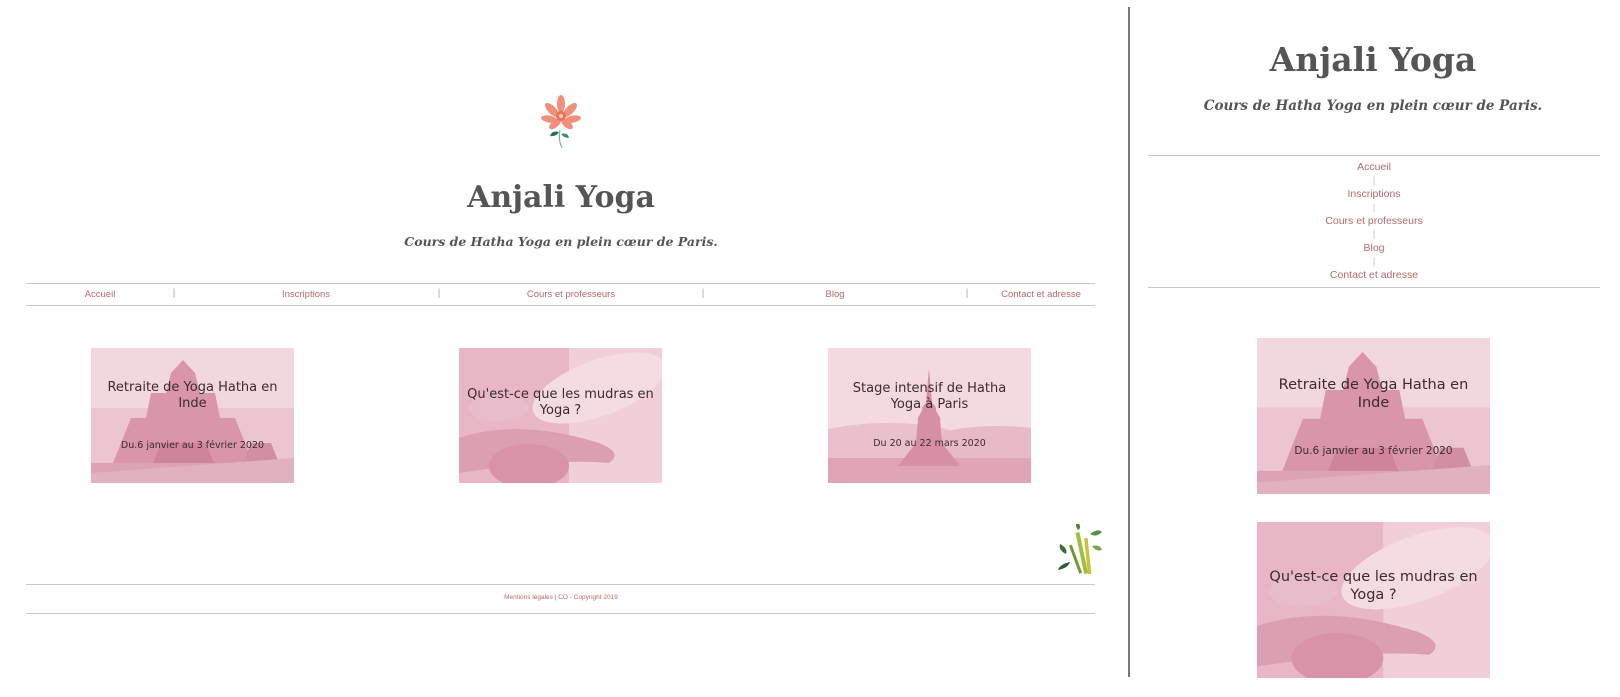 The height and width of the screenshot is (697, 1620). What do you see at coordinates (929, 443) in the screenshot?
I see `card-date: Du 20 au 22 mars 2020` at bounding box center [929, 443].